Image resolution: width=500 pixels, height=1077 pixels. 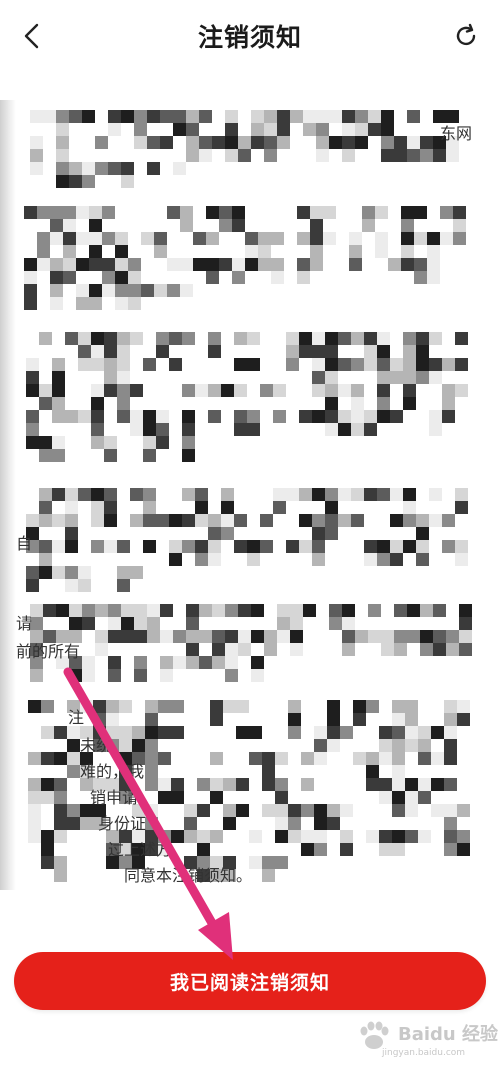 I want to click on visible-text-fragment: 自, so click(x=24, y=543).